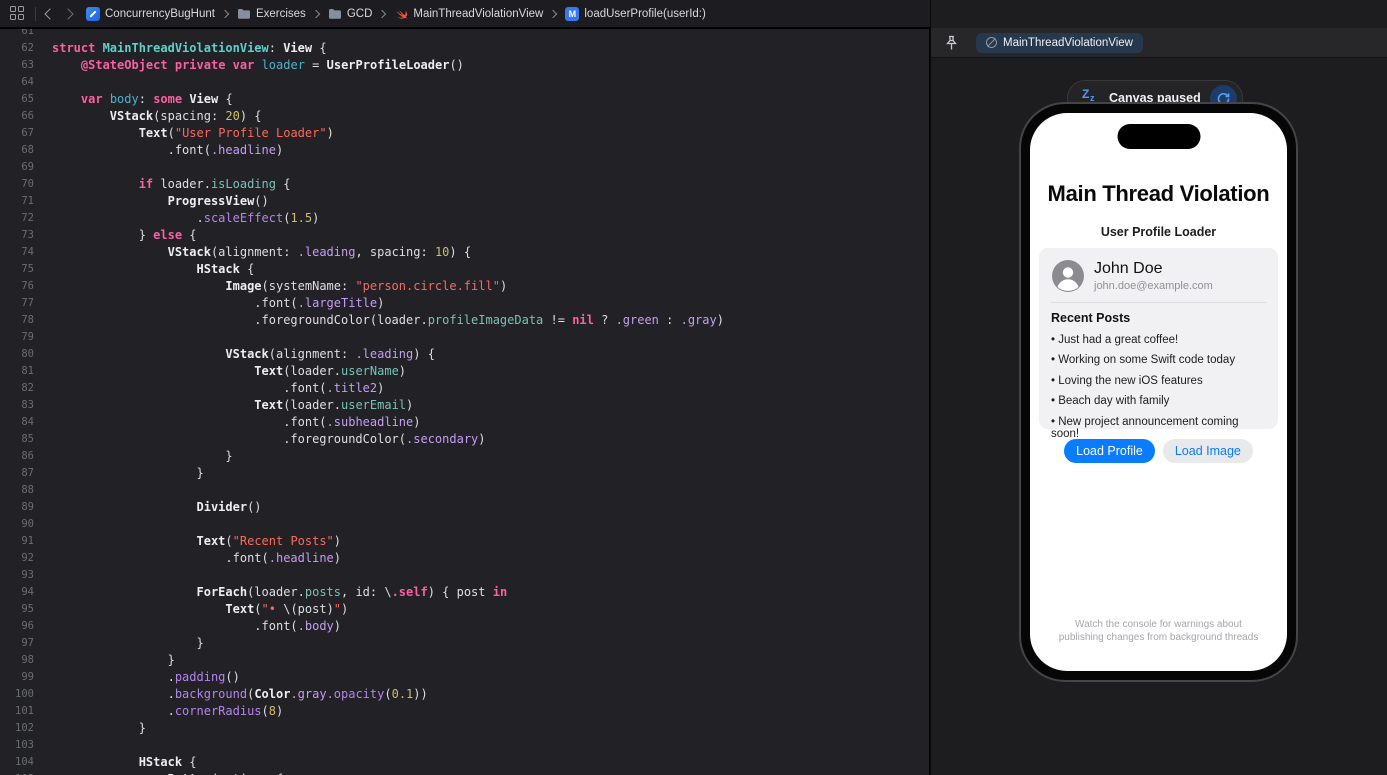  I want to click on code-line: 66 VStack(spacing: 20) {, so click(464, 116).